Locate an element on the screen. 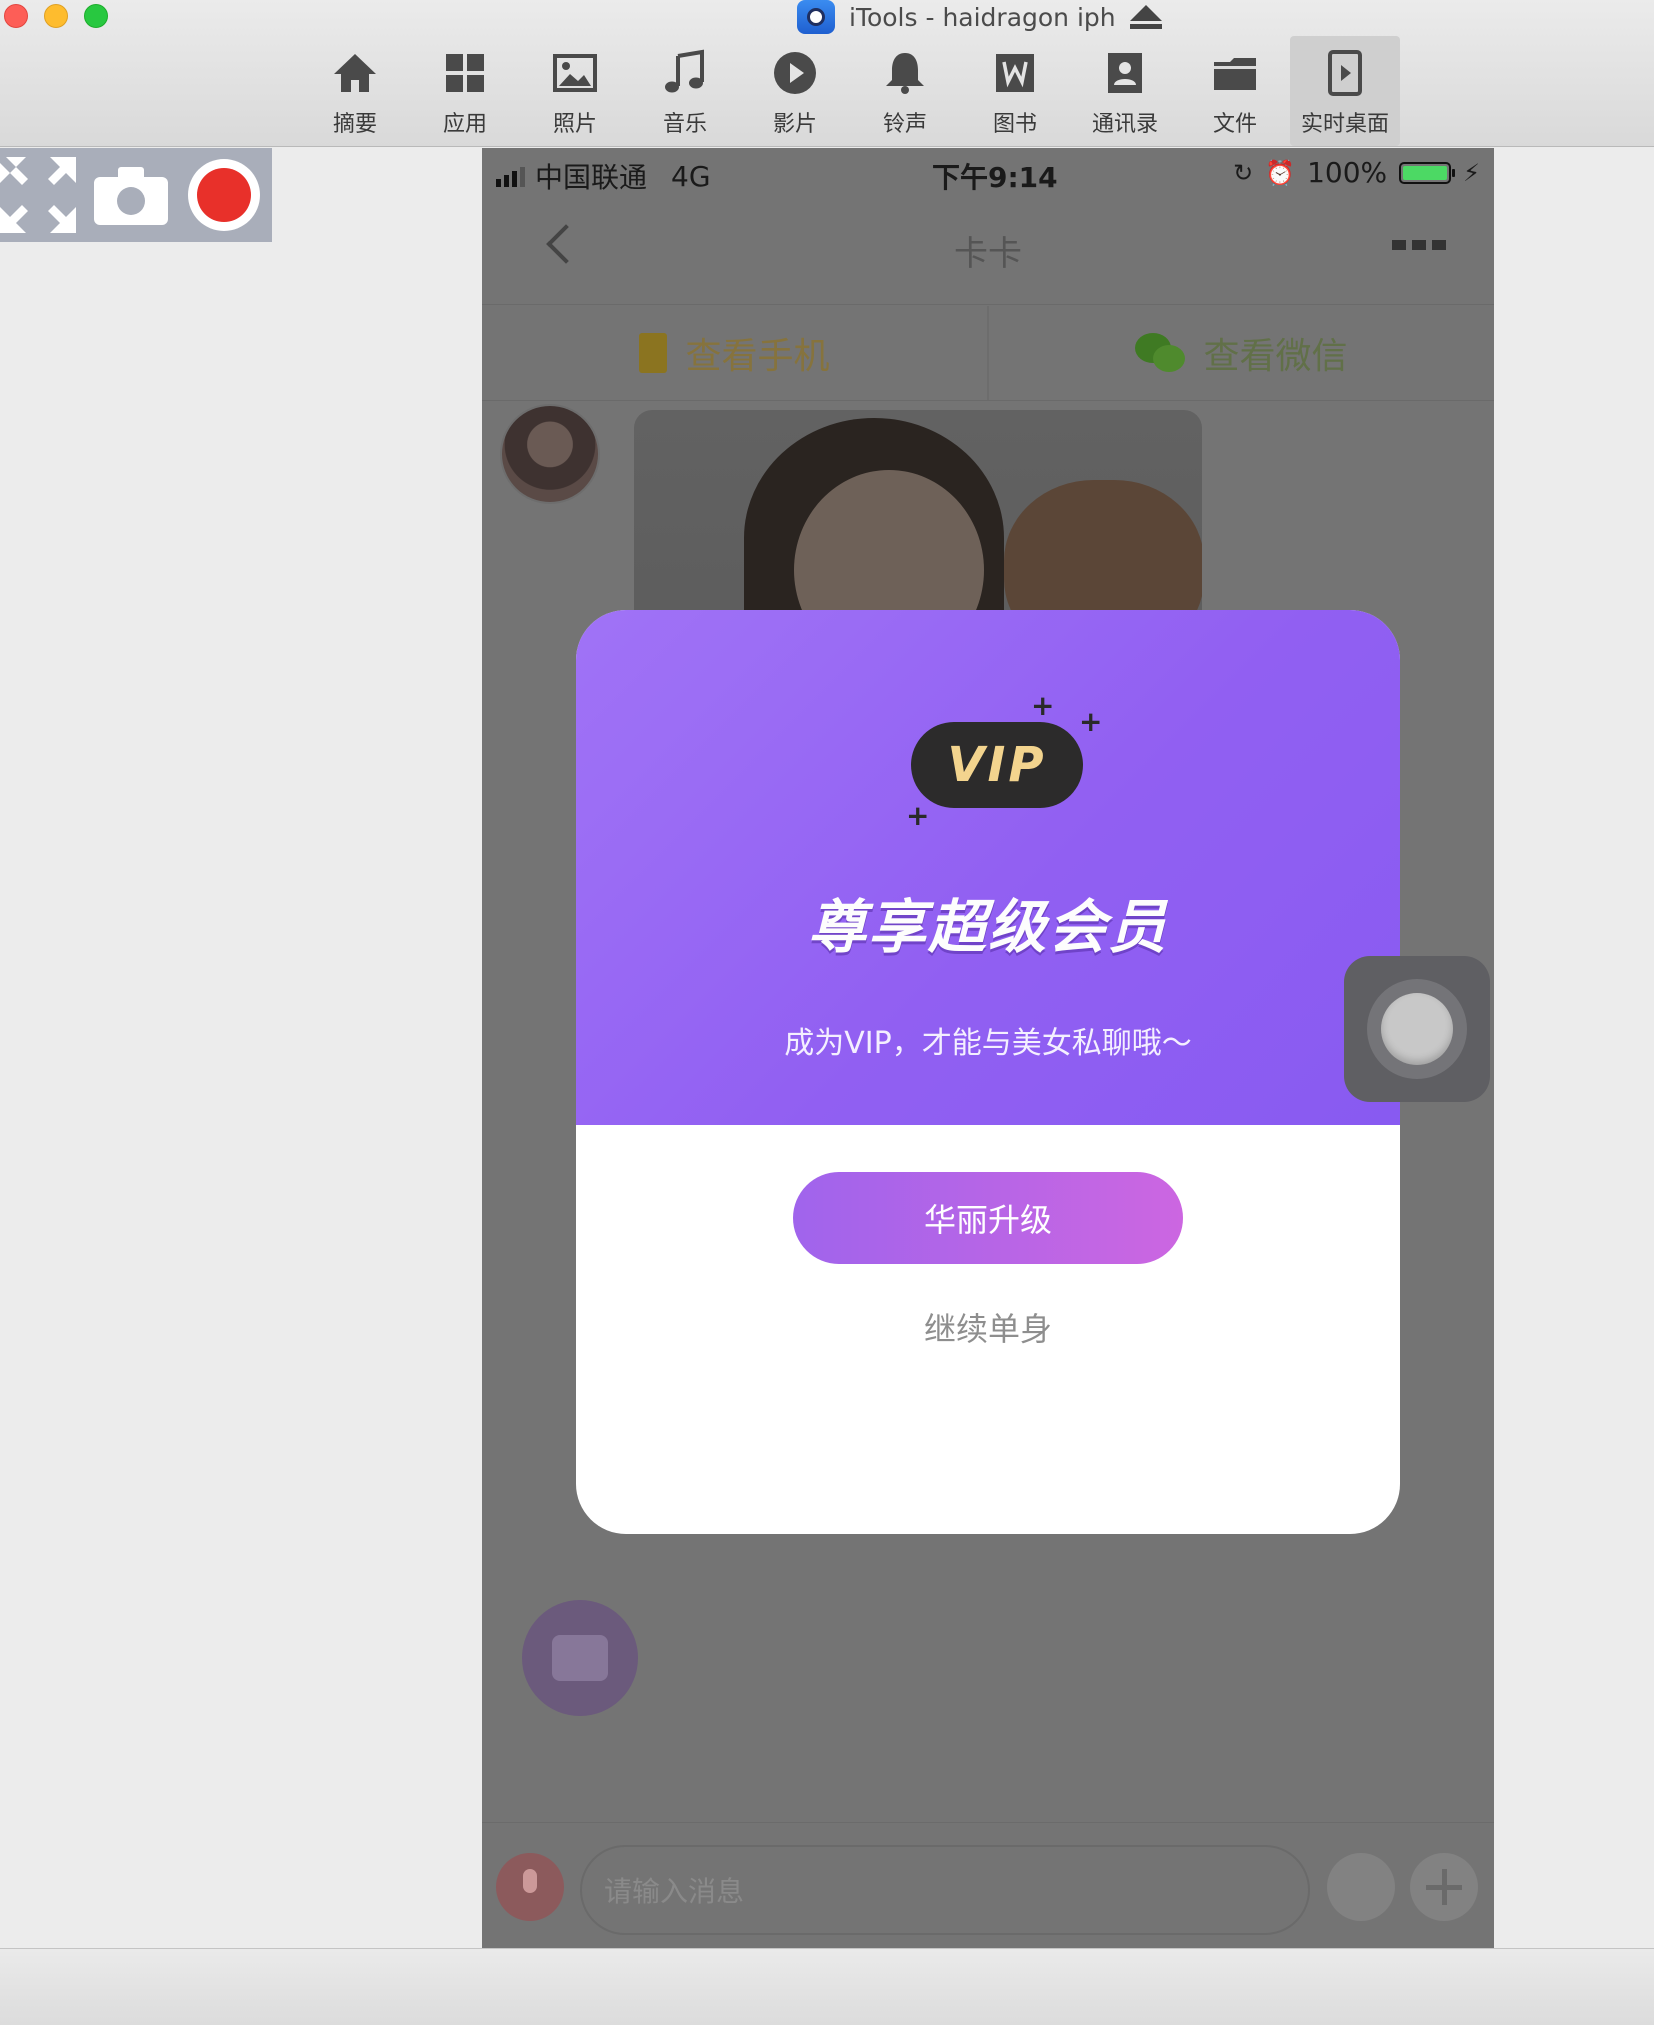 The height and width of the screenshot is (2025, 1654). toolbar-movies: 影片 is located at coordinates (795, 91).